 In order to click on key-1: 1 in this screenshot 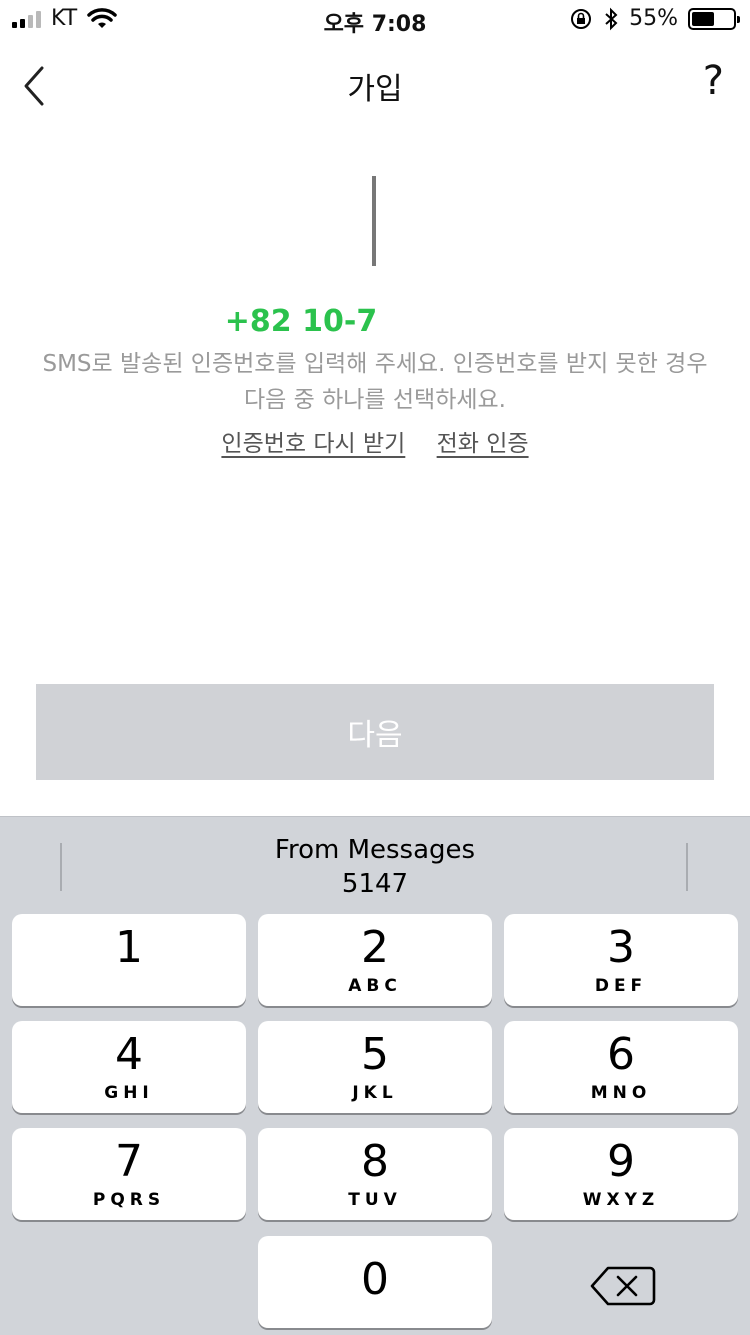, I will do `click(129, 960)`.